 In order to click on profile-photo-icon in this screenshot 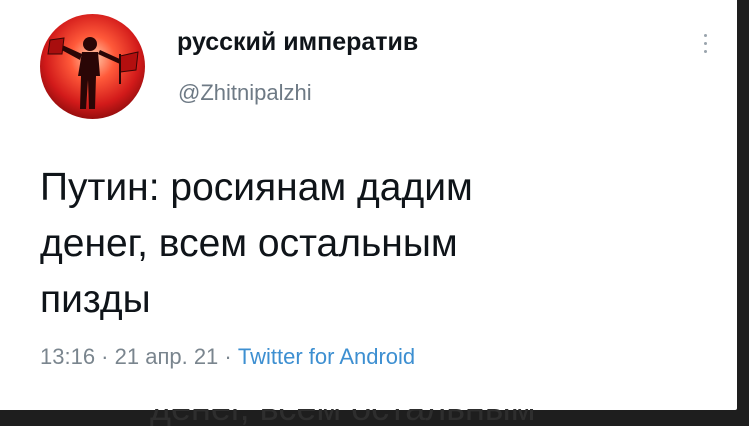, I will do `click(92, 66)`.